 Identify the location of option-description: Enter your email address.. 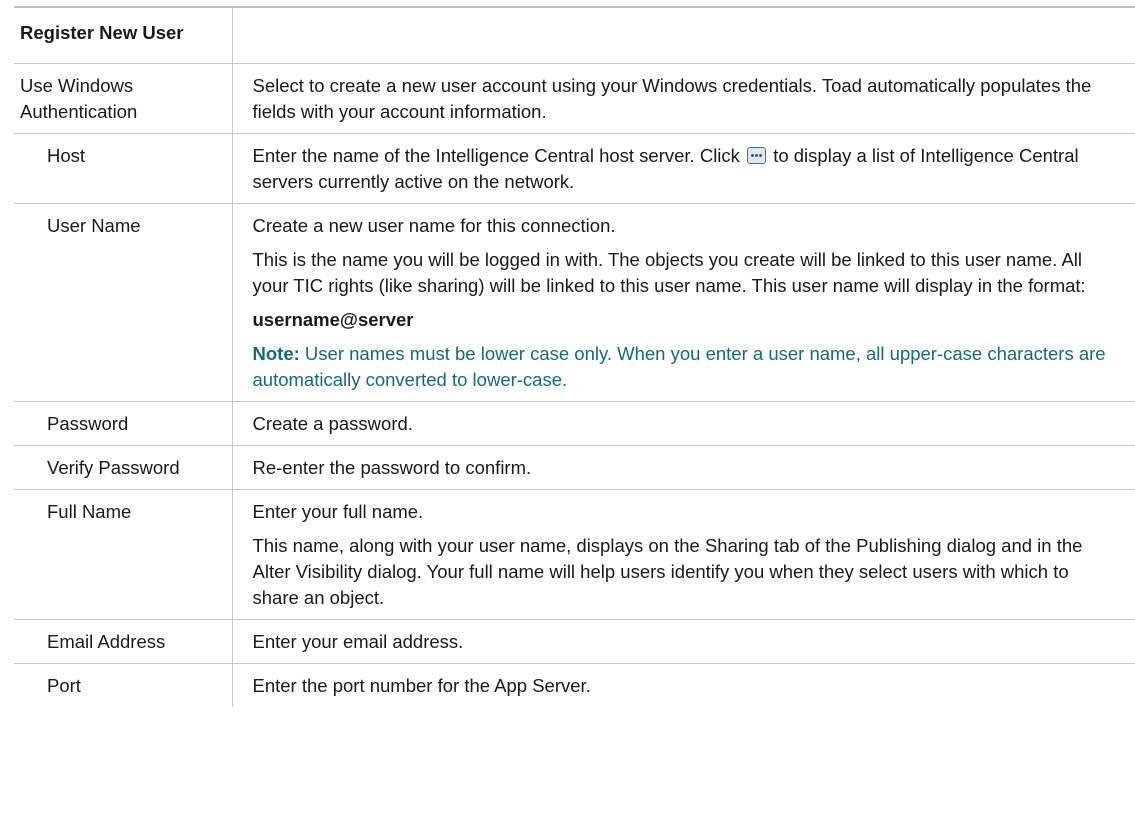
(683, 641).